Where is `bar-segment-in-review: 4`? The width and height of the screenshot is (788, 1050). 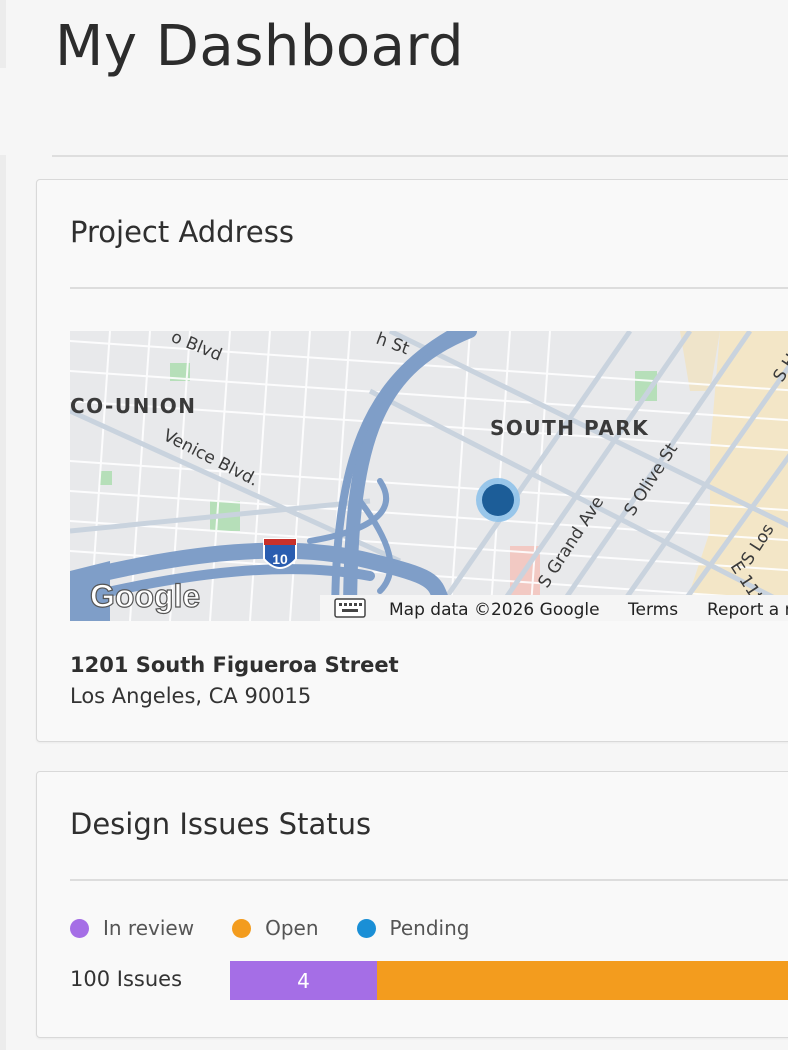 bar-segment-in-review: 4 is located at coordinates (303, 980).